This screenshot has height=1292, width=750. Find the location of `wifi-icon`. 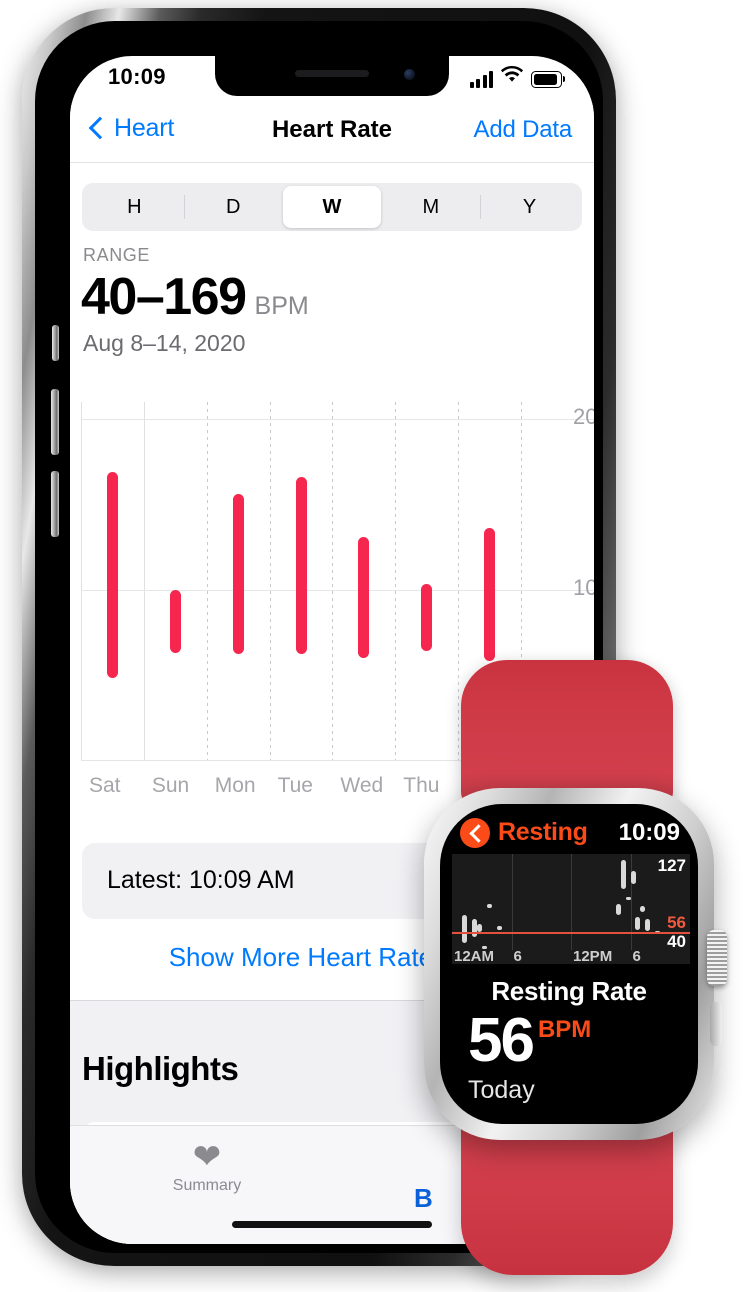

wifi-icon is located at coordinates (512, 76).